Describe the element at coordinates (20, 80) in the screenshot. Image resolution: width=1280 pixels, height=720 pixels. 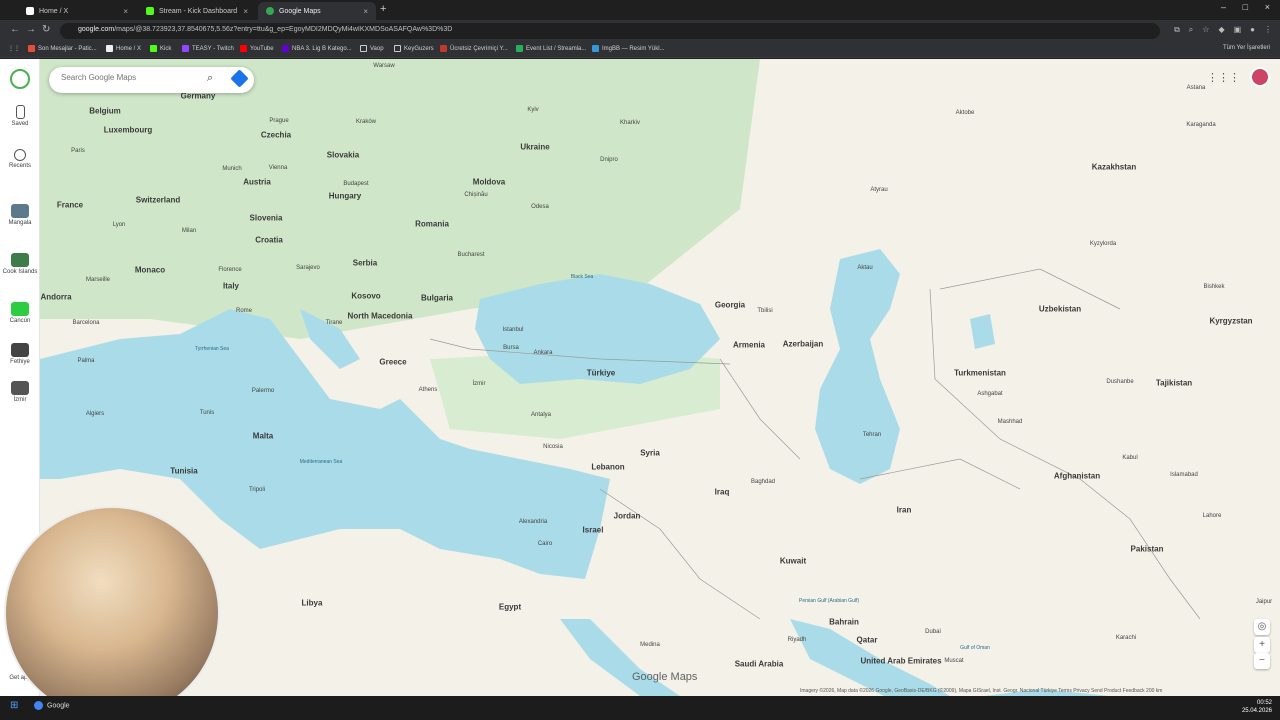
I see `menu-button` at that location.